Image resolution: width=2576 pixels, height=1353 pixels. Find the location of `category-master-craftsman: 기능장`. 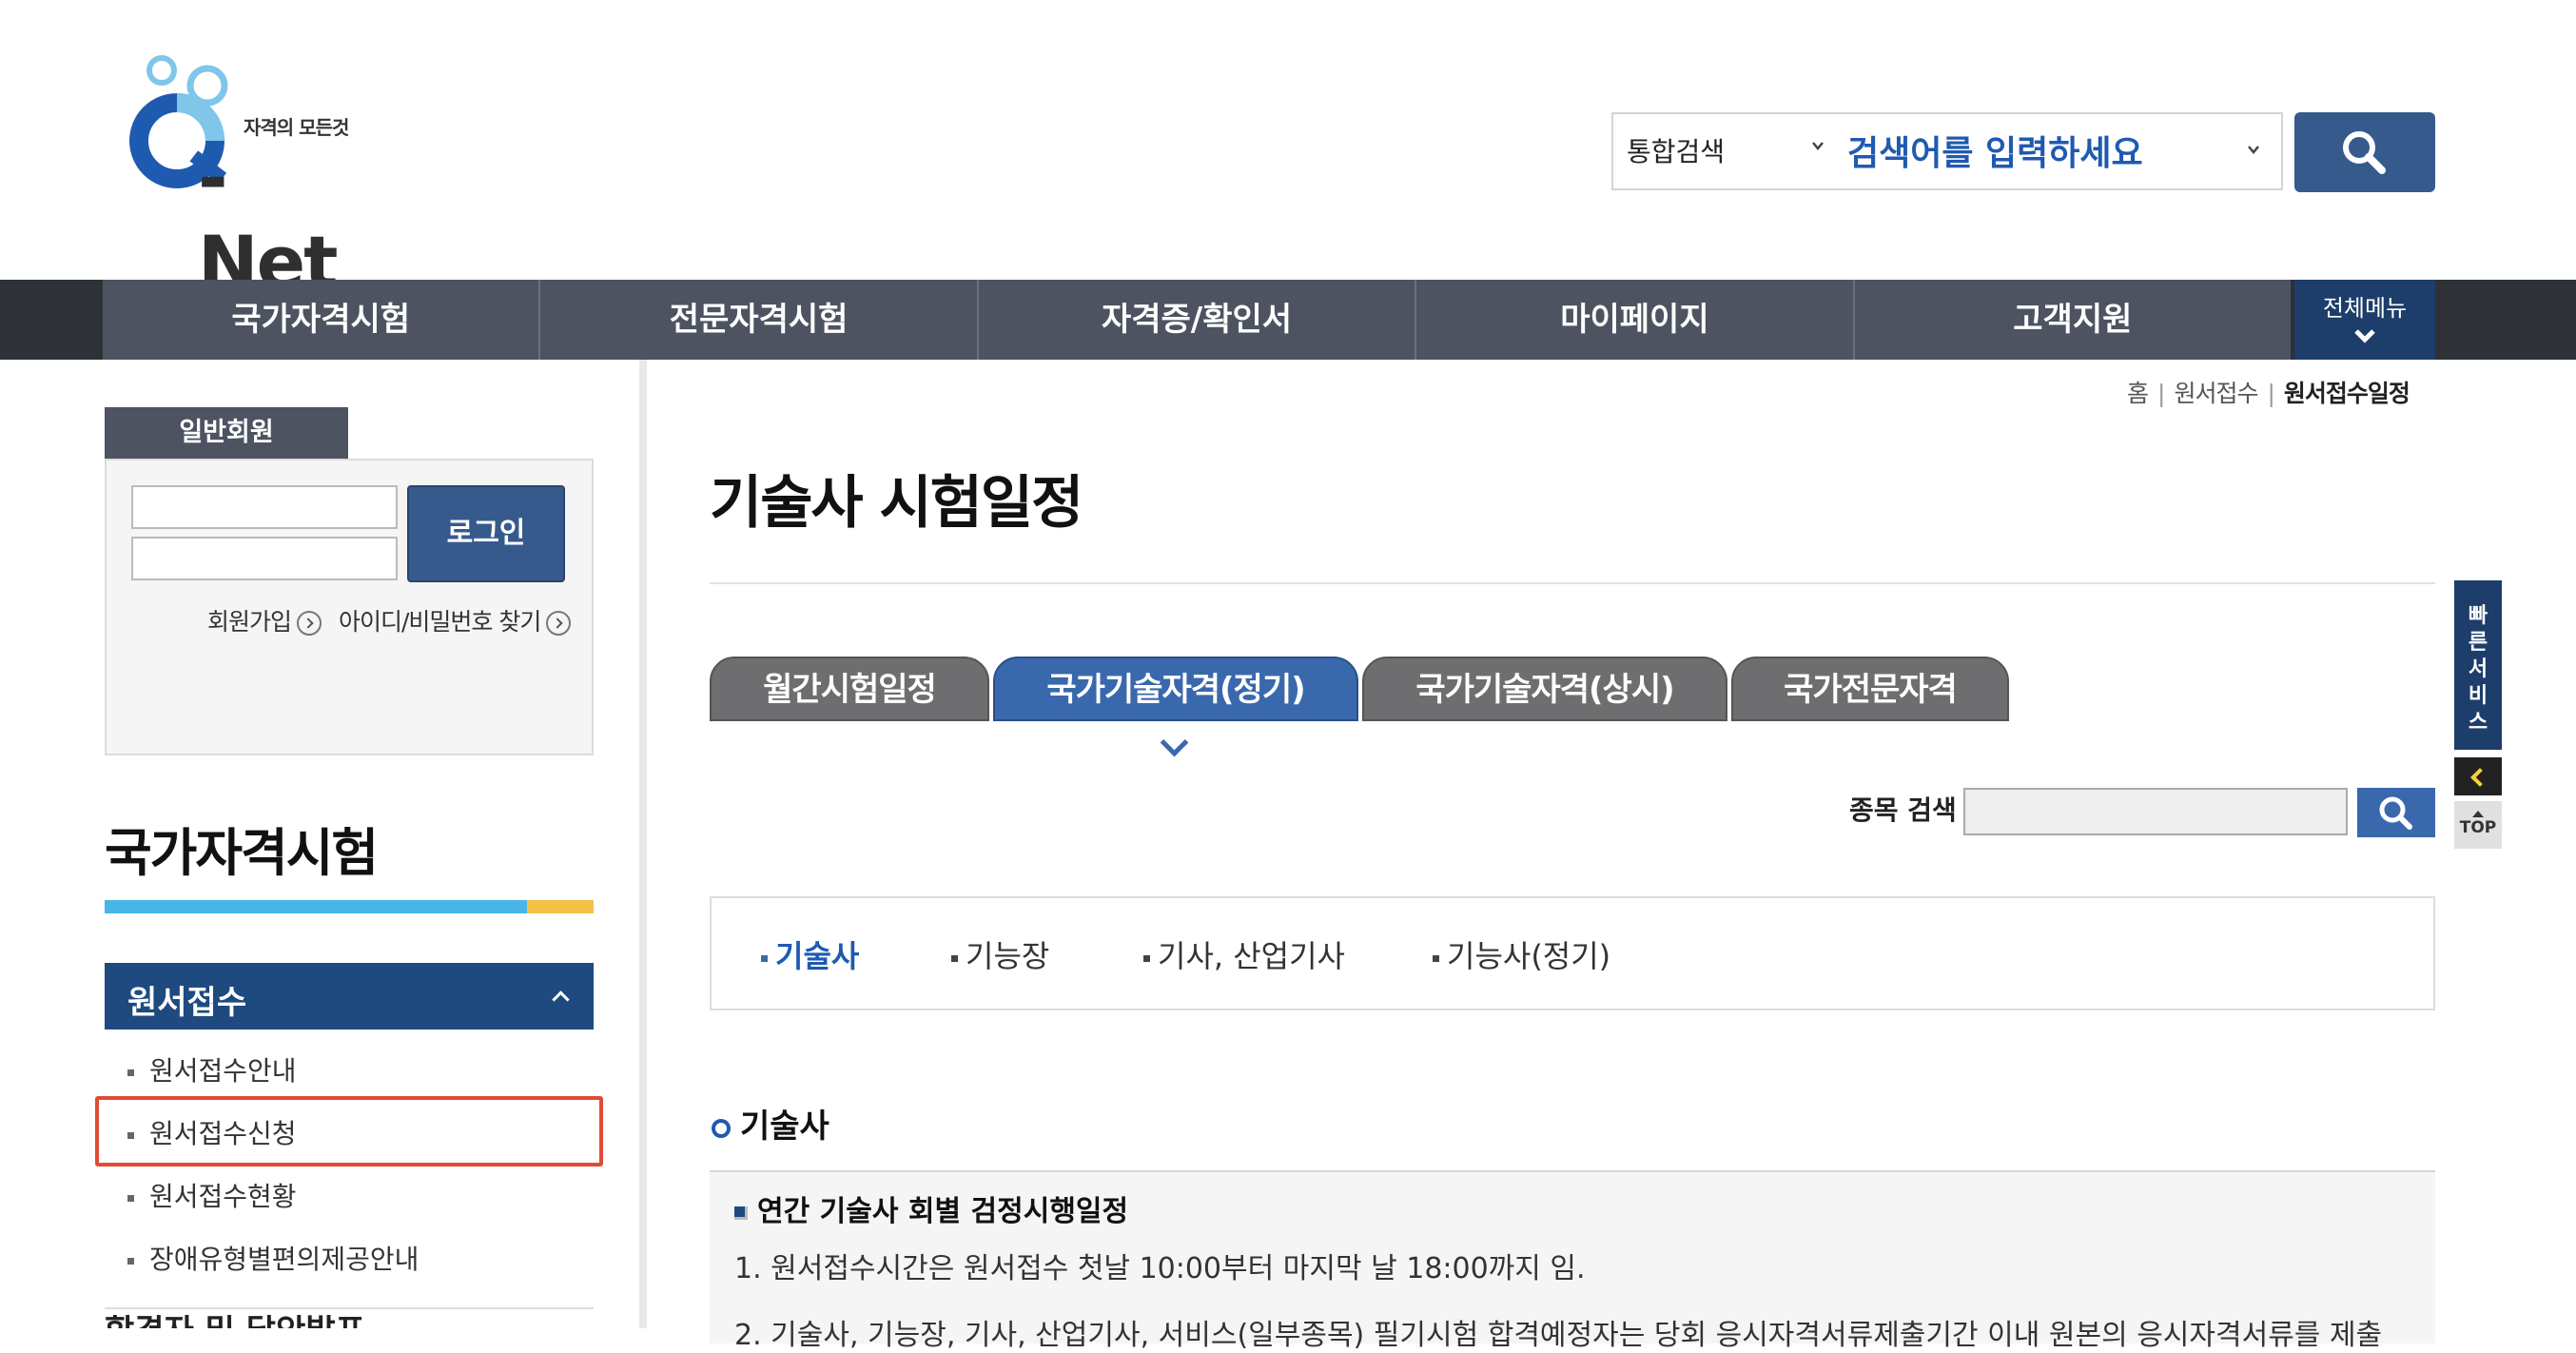

category-master-craftsman: 기능장 is located at coordinates (1000, 954).